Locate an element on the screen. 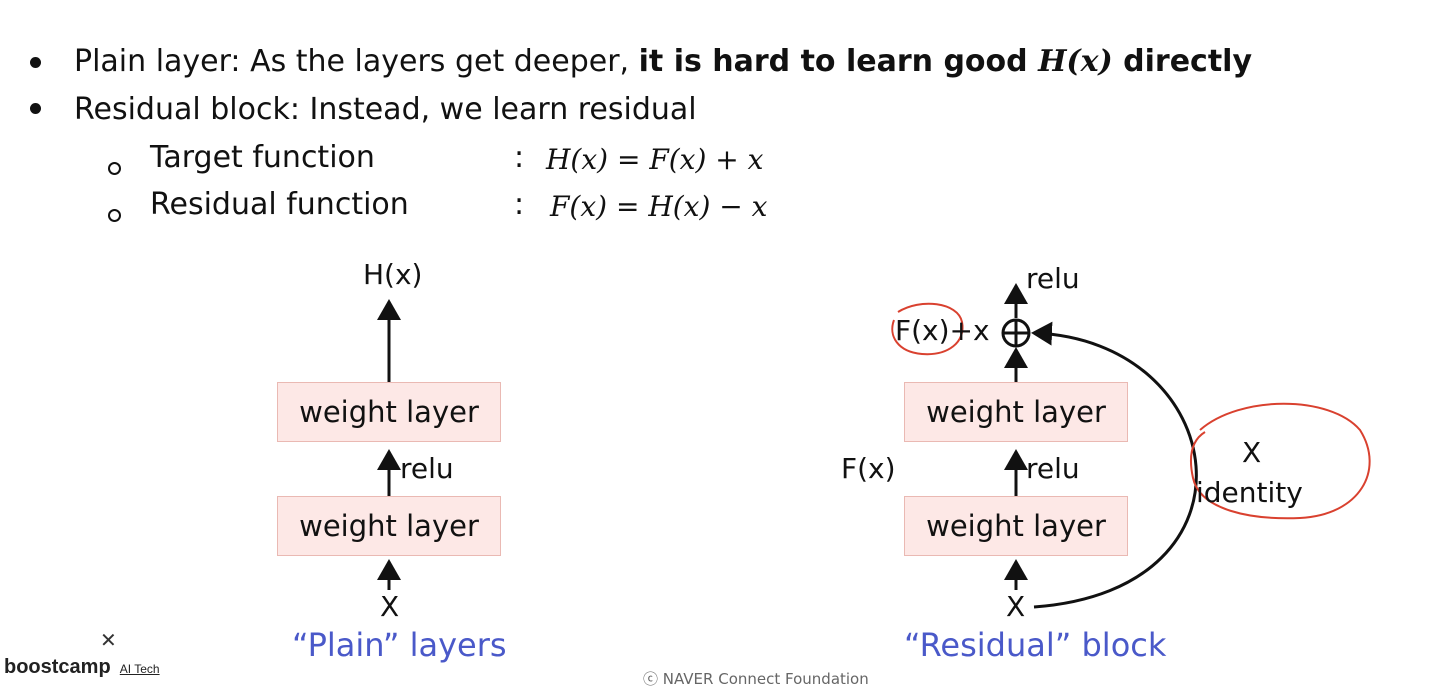 The image size is (1444, 689). residual-bottom-weight-layer: weight layer is located at coordinates (1016, 526).